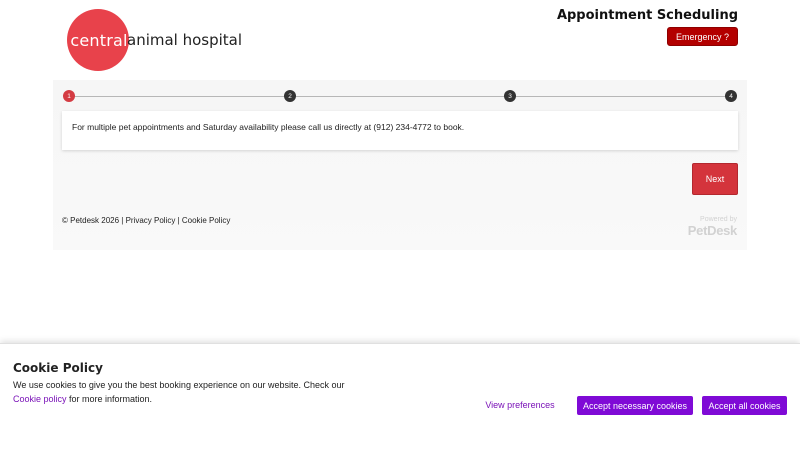 The height and width of the screenshot is (450, 800). I want to click on hospital-logo: central animal hospital, so click(154, 40).